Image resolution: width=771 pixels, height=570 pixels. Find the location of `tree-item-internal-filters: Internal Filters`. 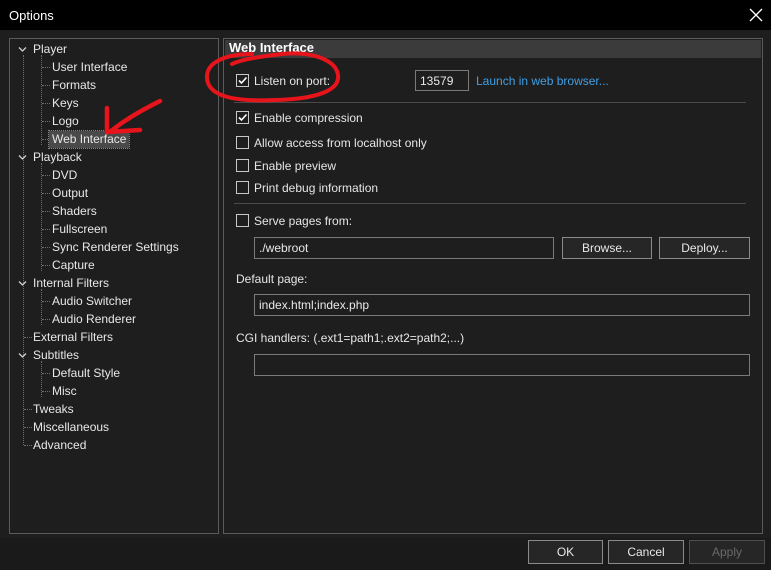

tree-item-internal-filters: Internal Filters is located at coordinates (71, 283).